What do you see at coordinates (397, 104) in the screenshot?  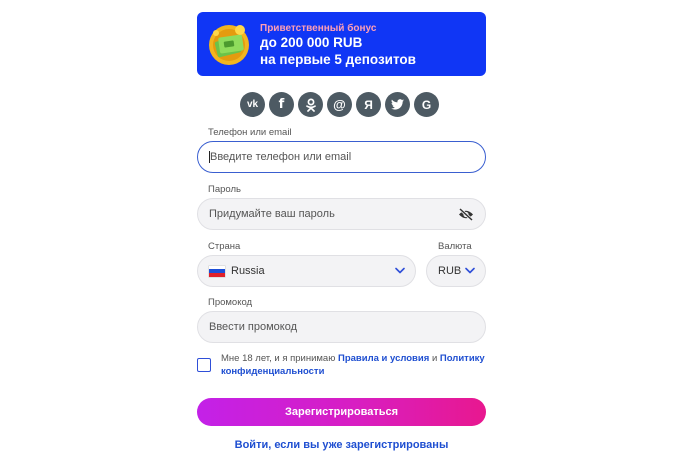 I see `twitter-icon` at bounding box center [397, 104].